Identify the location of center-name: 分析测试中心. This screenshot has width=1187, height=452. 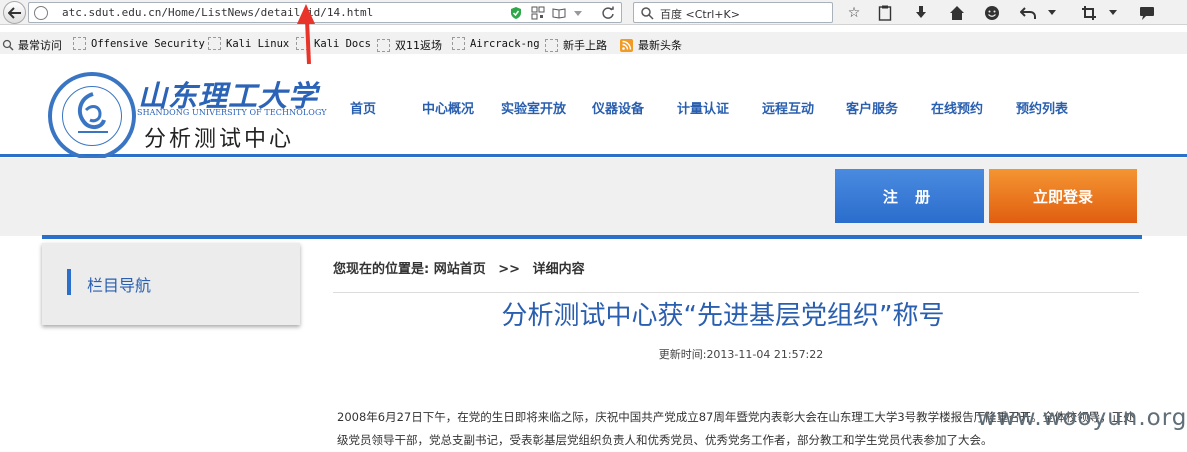
(219, 139).